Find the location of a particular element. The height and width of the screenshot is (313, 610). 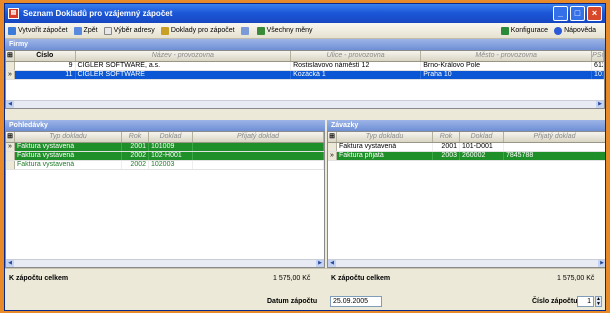

all-currencies-button: Všechny měny is located at coordinates (284, 30).